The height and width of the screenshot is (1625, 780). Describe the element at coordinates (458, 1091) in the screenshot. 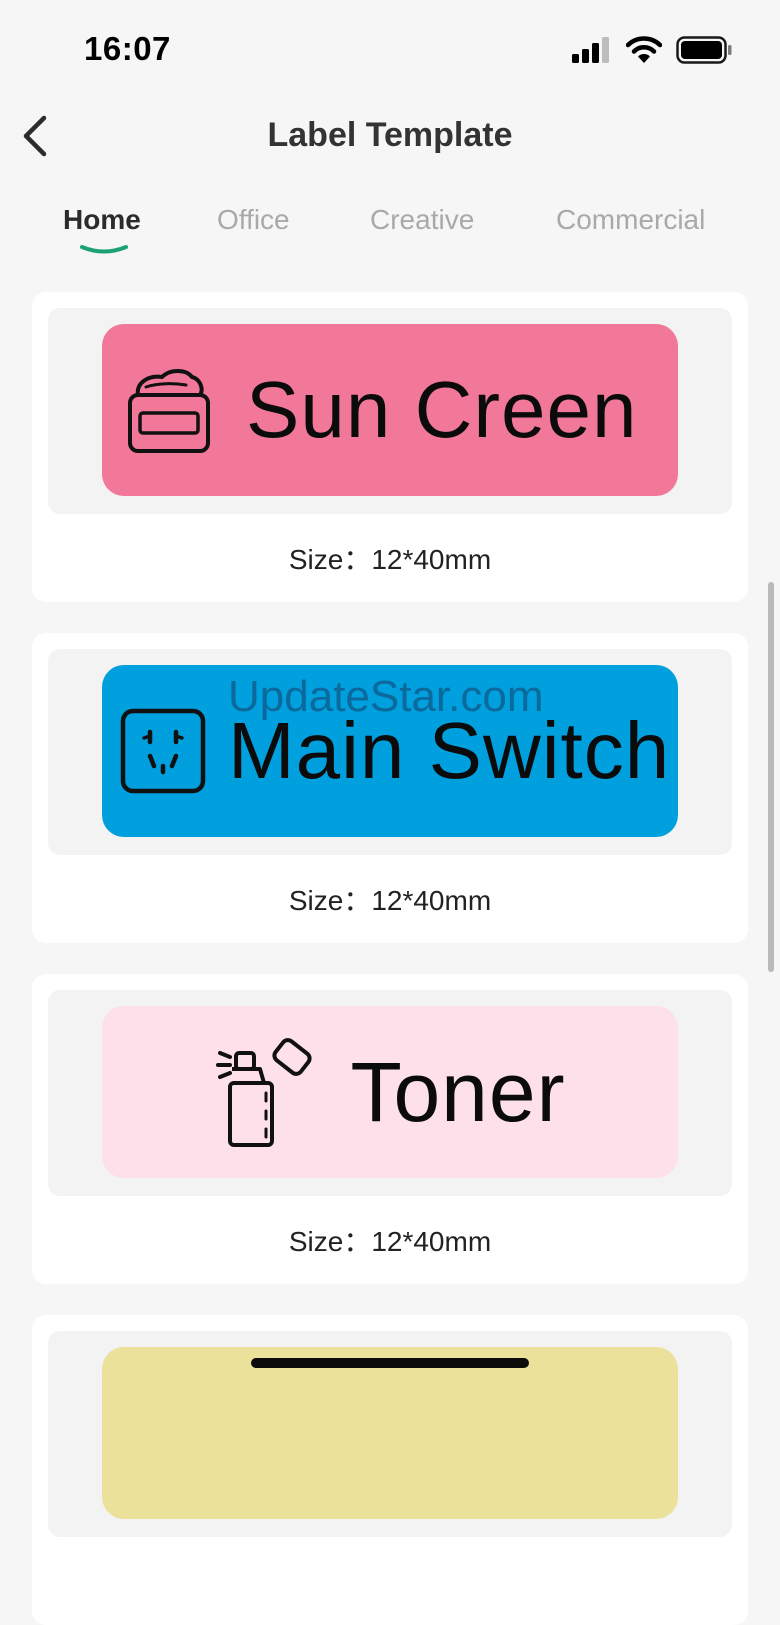

I see `label-text: Toner` at that location.